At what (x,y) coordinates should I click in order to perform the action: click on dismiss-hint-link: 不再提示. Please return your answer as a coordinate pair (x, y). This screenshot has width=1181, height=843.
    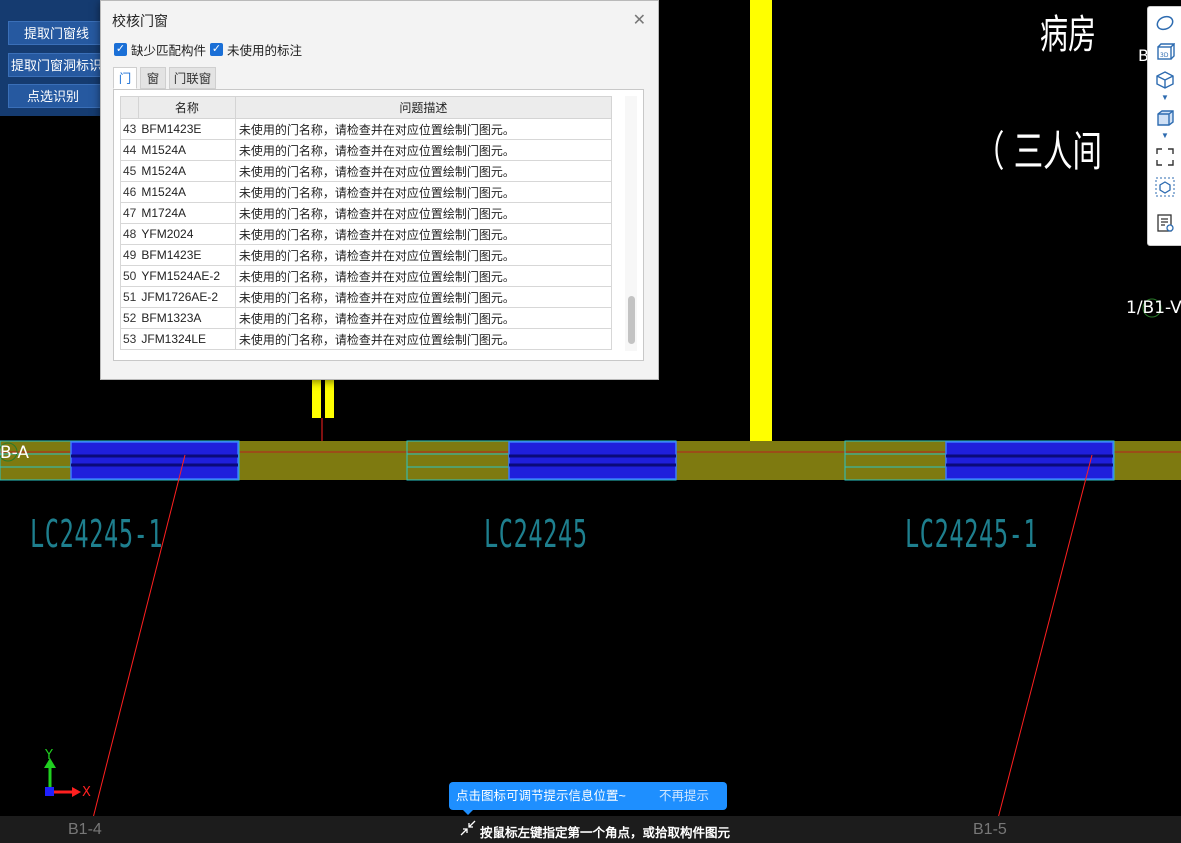
    Looking at the image, I should click on (684, 796).